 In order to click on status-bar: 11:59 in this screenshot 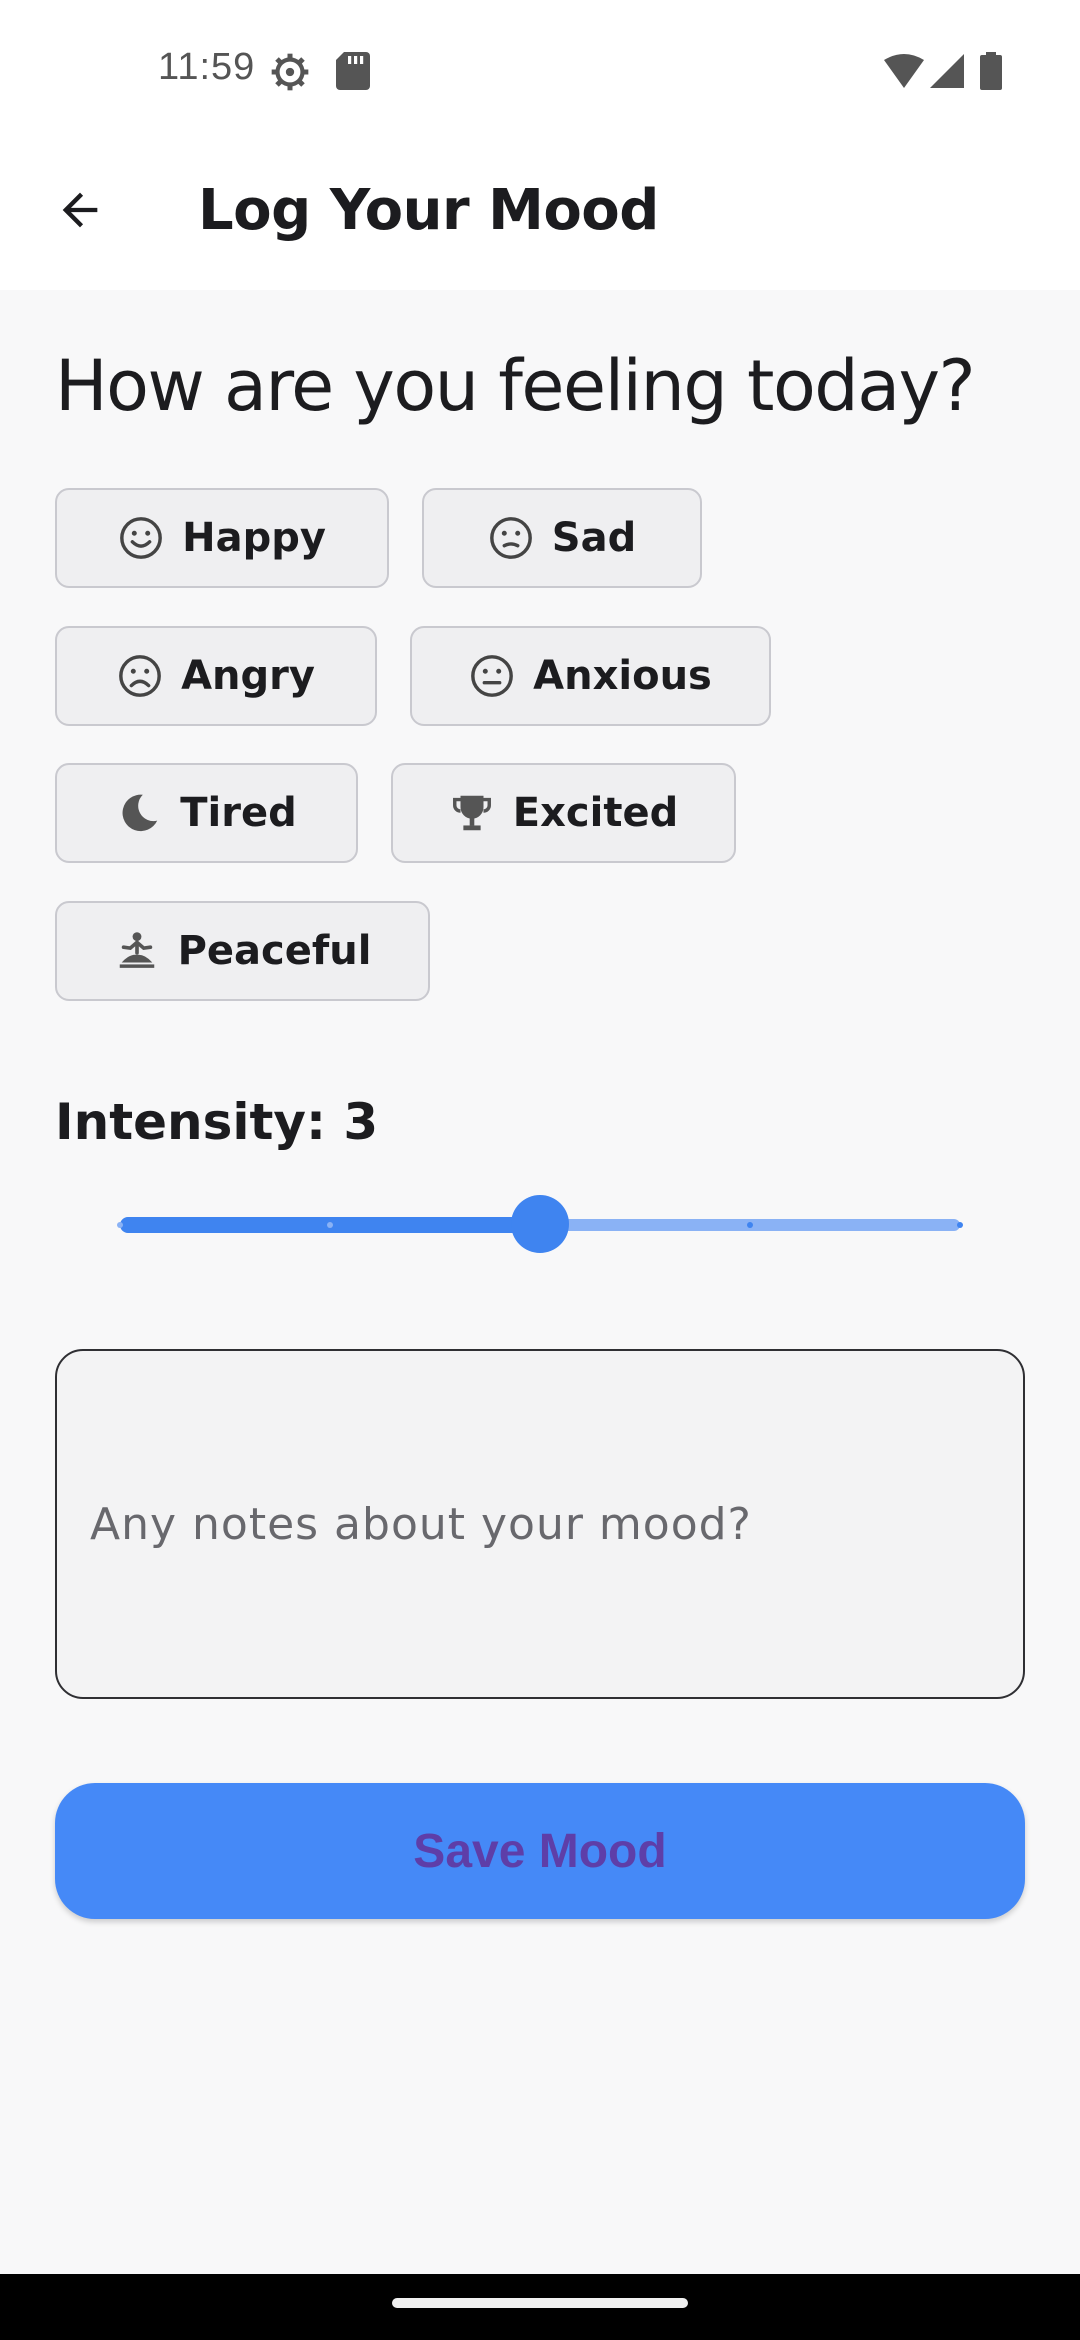, I will do `click(540, 70)`.